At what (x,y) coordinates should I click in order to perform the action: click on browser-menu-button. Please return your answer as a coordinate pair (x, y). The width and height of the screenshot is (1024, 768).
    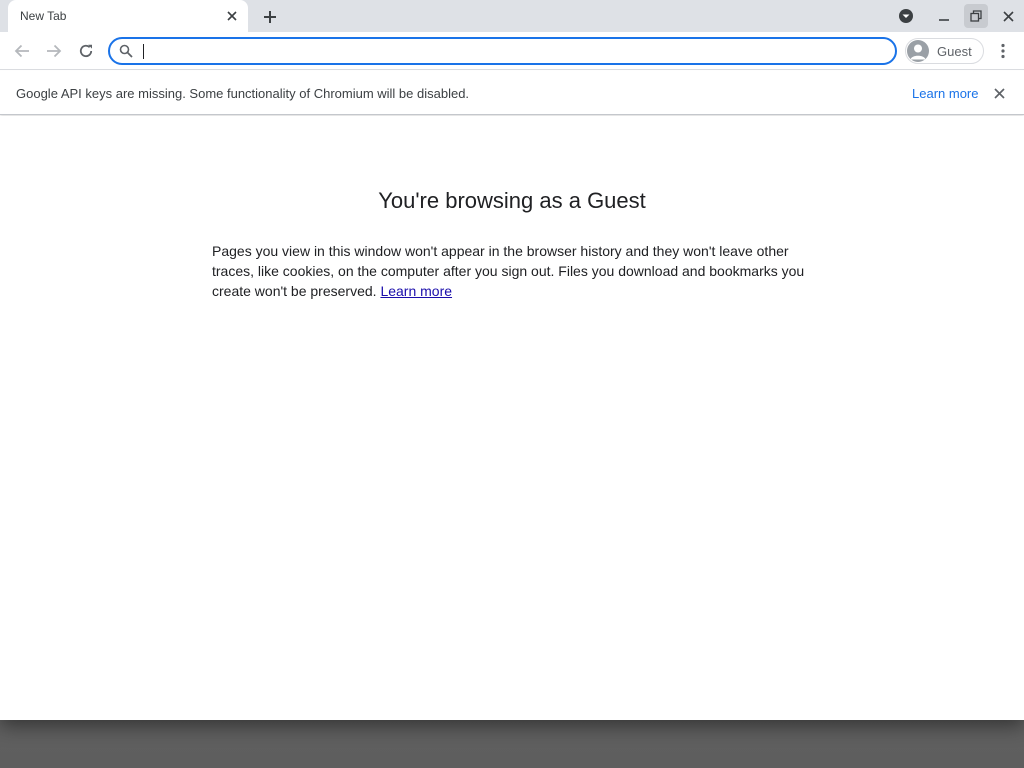
    Looking at the image, I should click on (1003, 51).